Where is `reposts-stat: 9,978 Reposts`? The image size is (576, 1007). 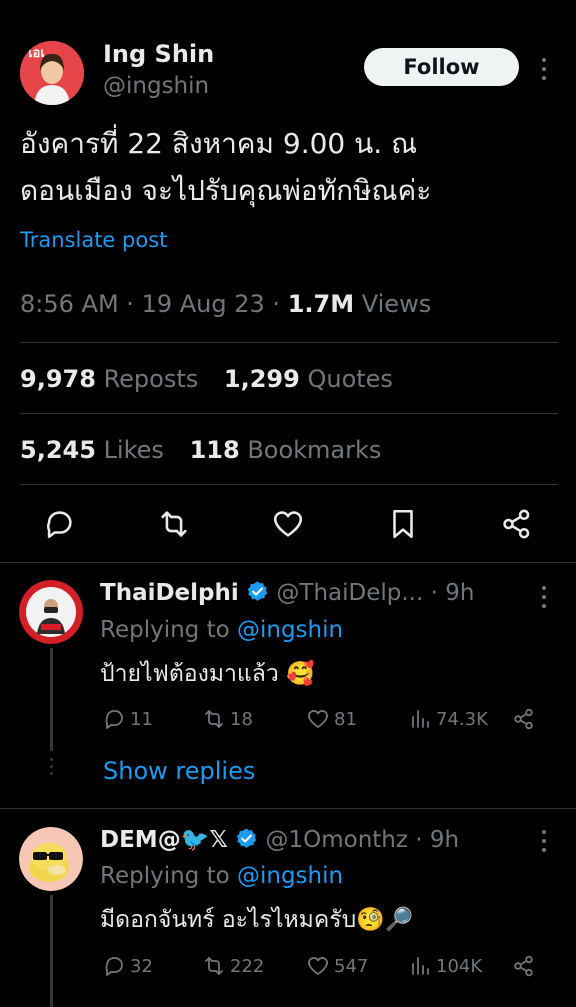 reposts-stat: 9,978 Reposts is located at coordinates (109, 379).